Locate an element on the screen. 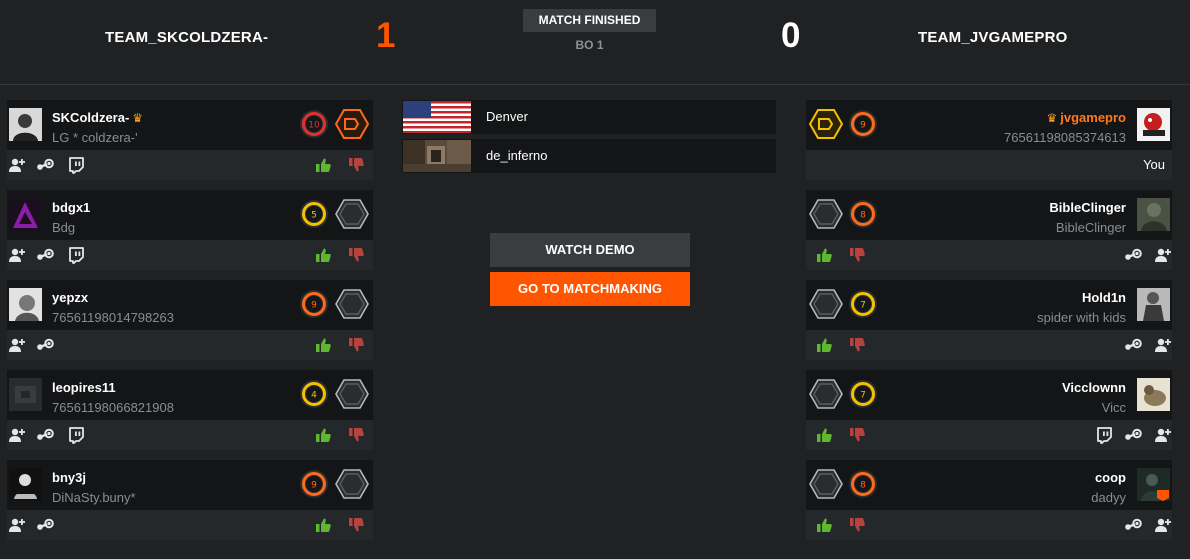 The image size is (1190, 559). team2-name: TEAM_JVGAMEPRO is located at coordinates (993, 37).